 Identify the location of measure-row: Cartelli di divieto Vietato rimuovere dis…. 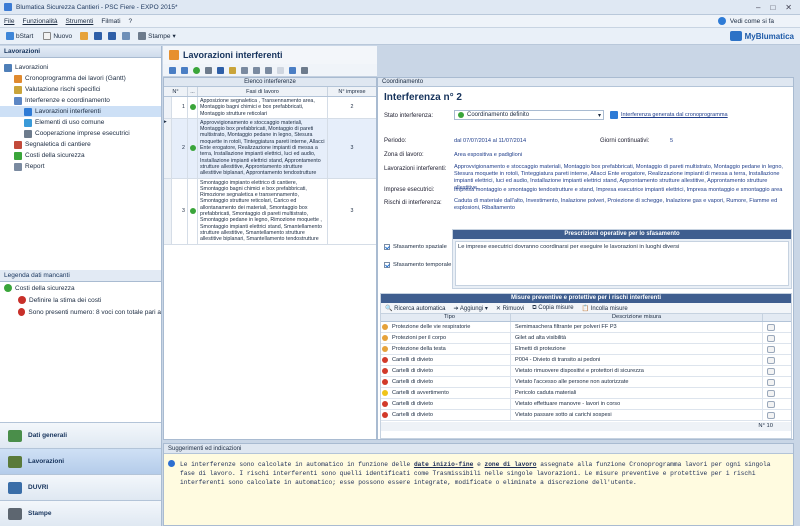
(586, 371).